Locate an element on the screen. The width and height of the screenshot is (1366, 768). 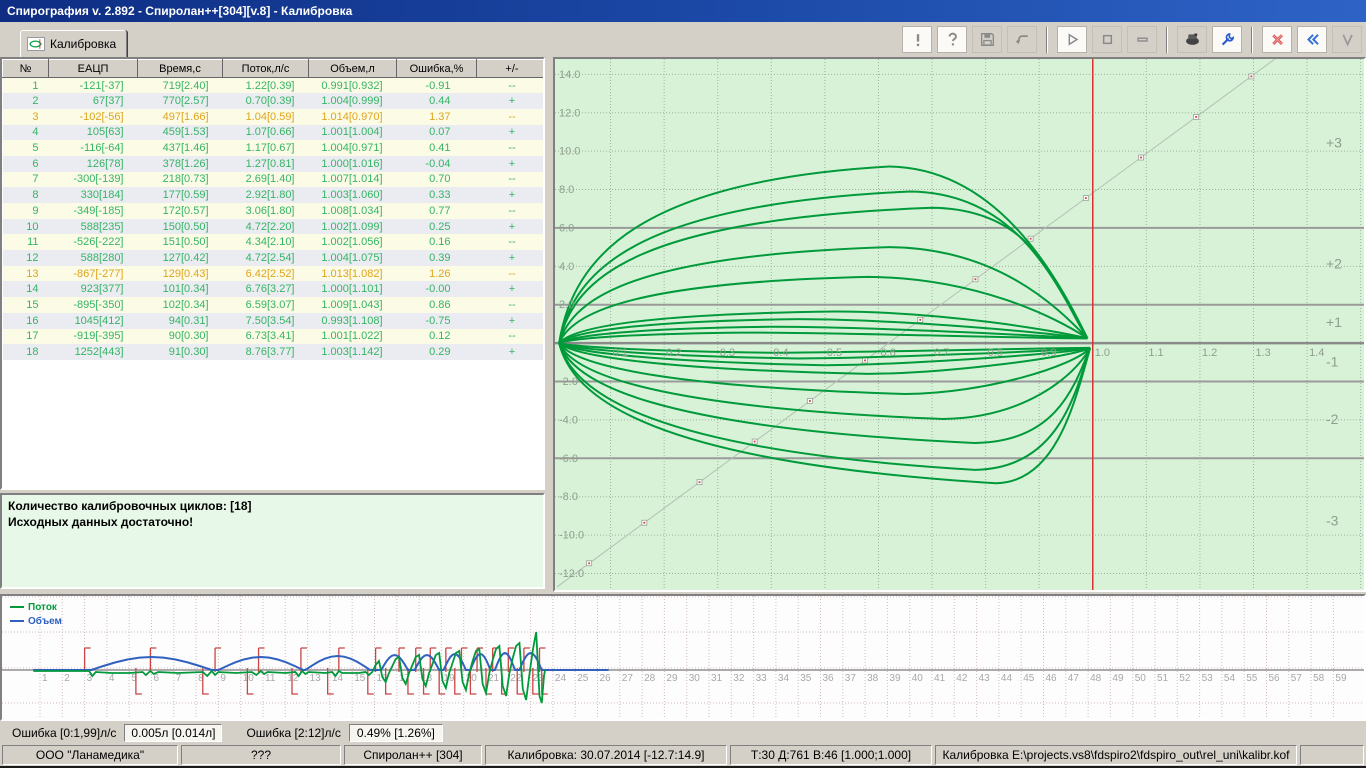
abort-button is located at coordinates (917, 39).